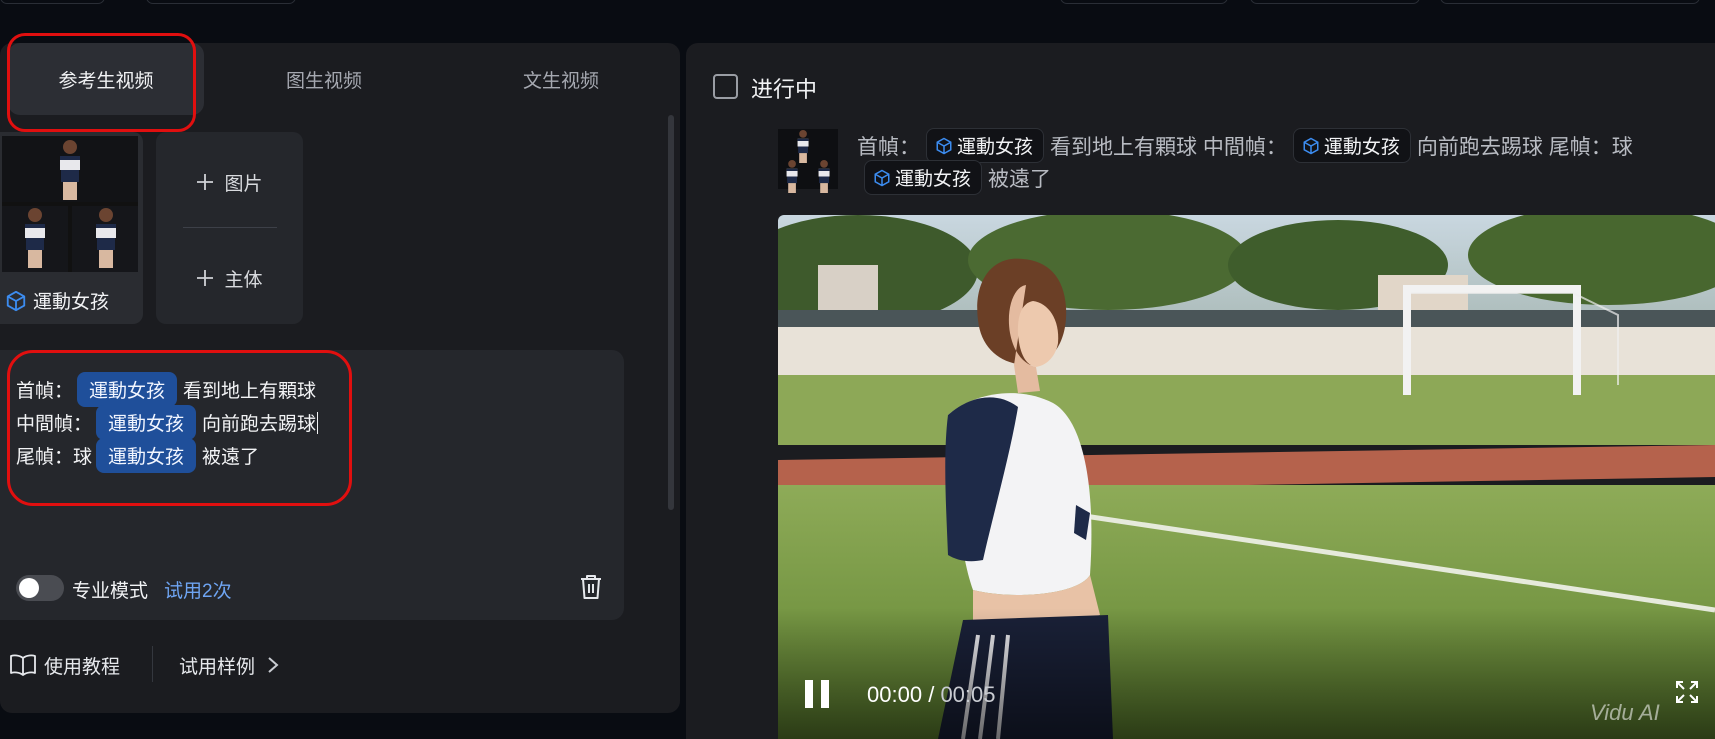 Image resolution: width=1715 pixels, height=739 pixels. What do you see at coordinates (54, 424) in the screenshot?
I see `prompt-text: 中間幀：` at bounding box center [54, 424].